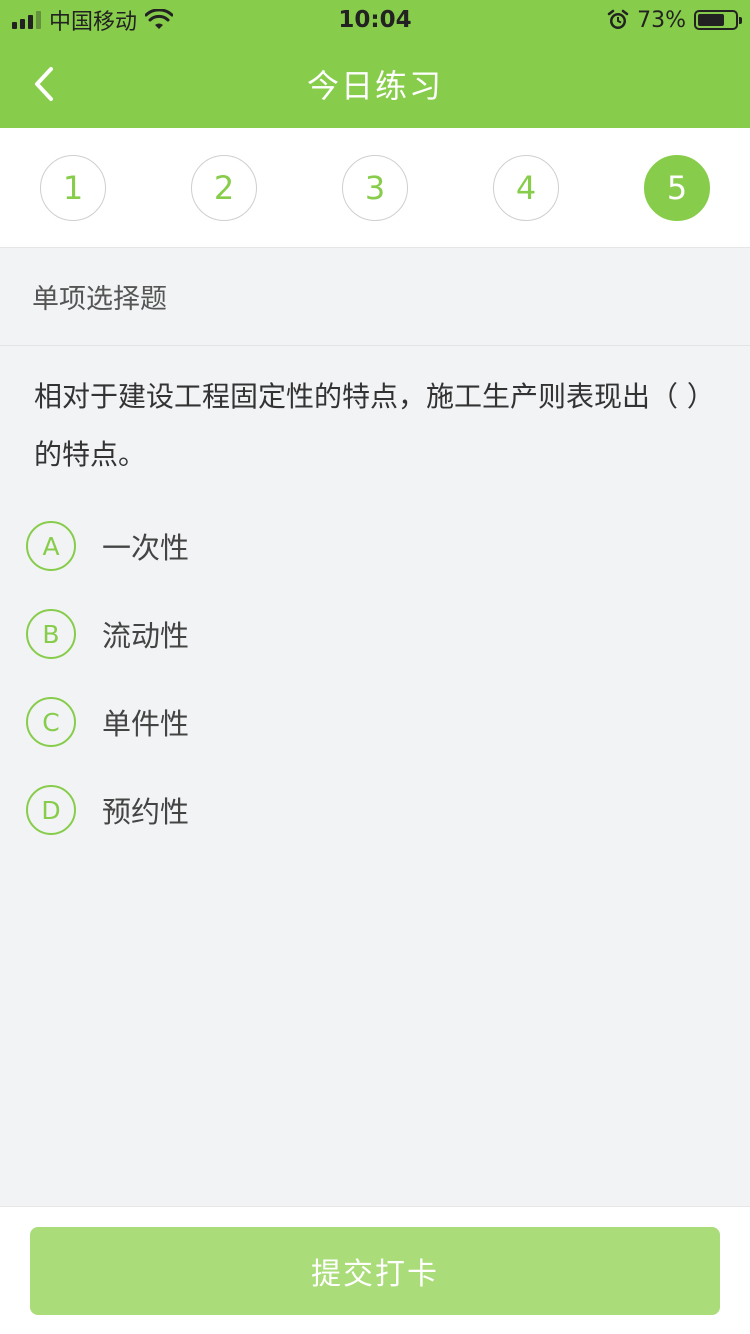 This screenshot has height=1334, width=750. Describe the element at coordinates (376, 546) in the screenshot. I see `option-a: A 一次性` at that location.